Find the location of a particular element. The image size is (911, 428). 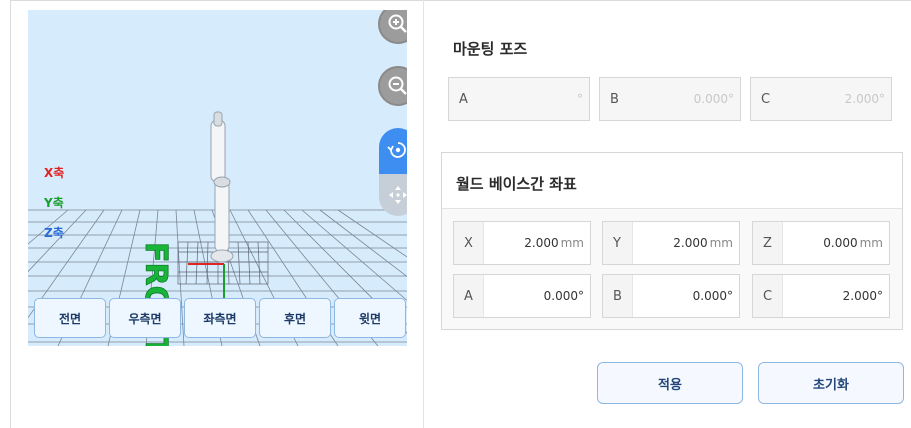

view-preset-bar: 전면 우측면 좌측면 후면 윗면 is located at coordinates (220, 318).